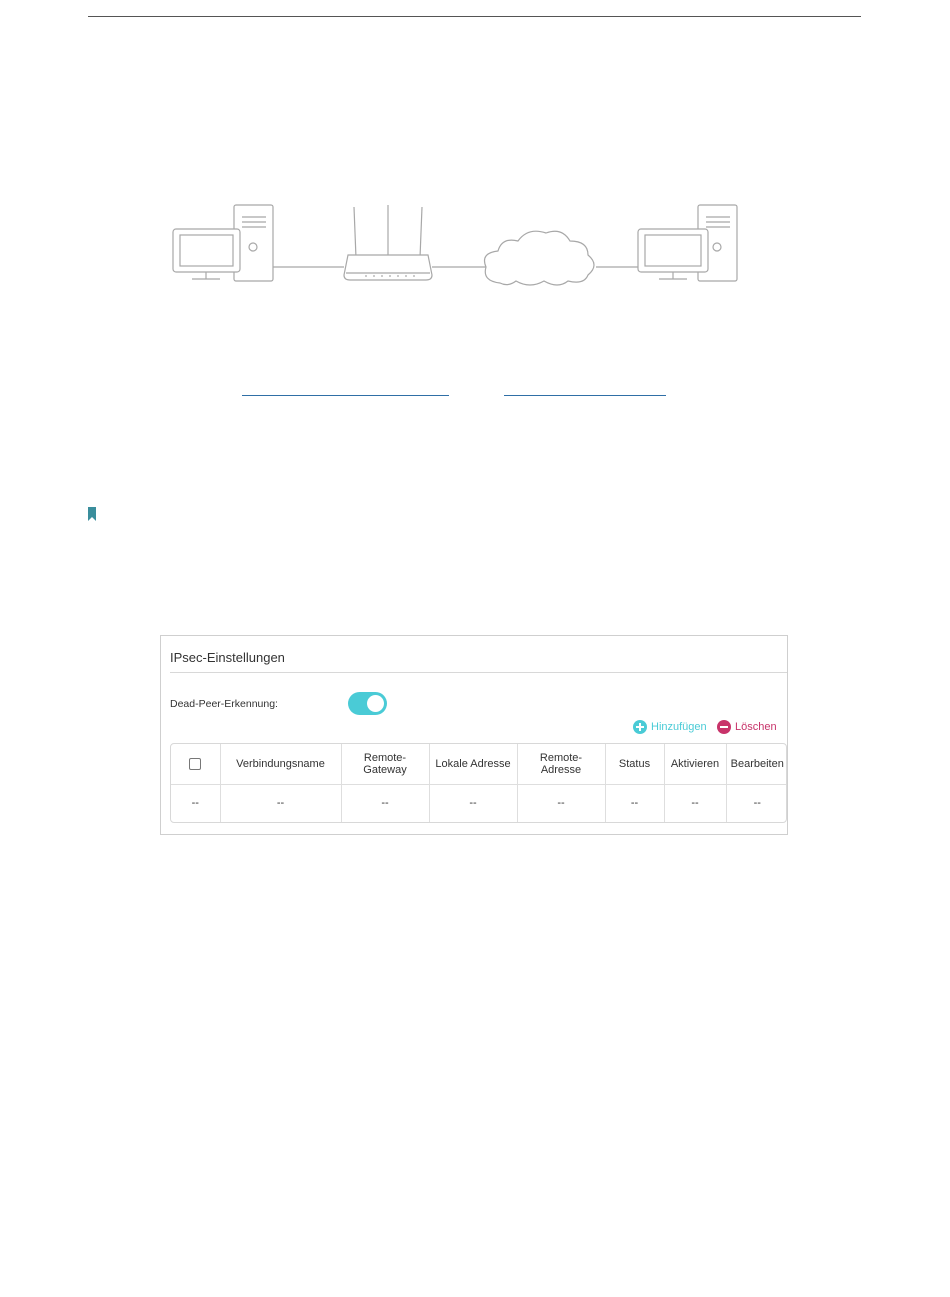 Image resolution: width=950 pixels, height=1297 pixels. I want to click on add-label: Hinzufügen, so click(679, 727).